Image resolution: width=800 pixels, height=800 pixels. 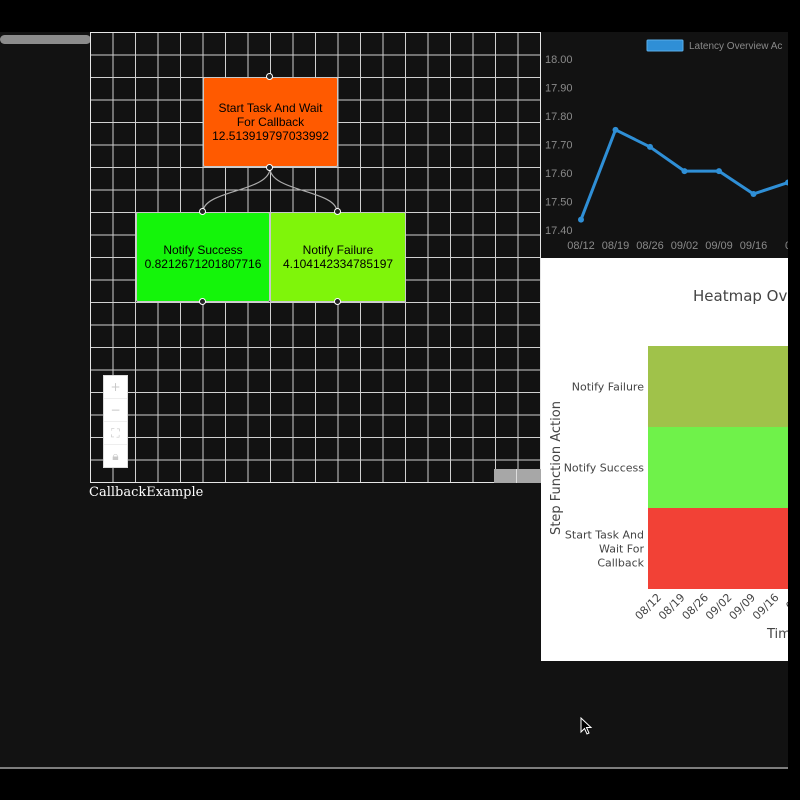 What do you see at coordinates (620, 563) in the screenshot?
I see `heatmap-row-label: Callback` at bounding box center [620, 563].